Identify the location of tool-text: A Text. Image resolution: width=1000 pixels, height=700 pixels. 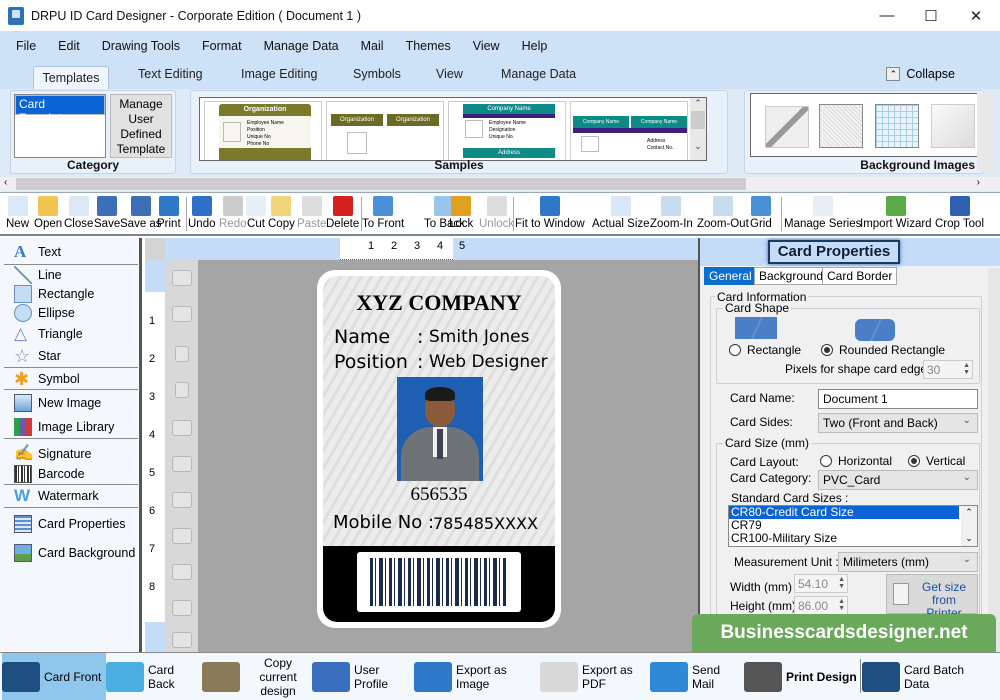
(37, 252).